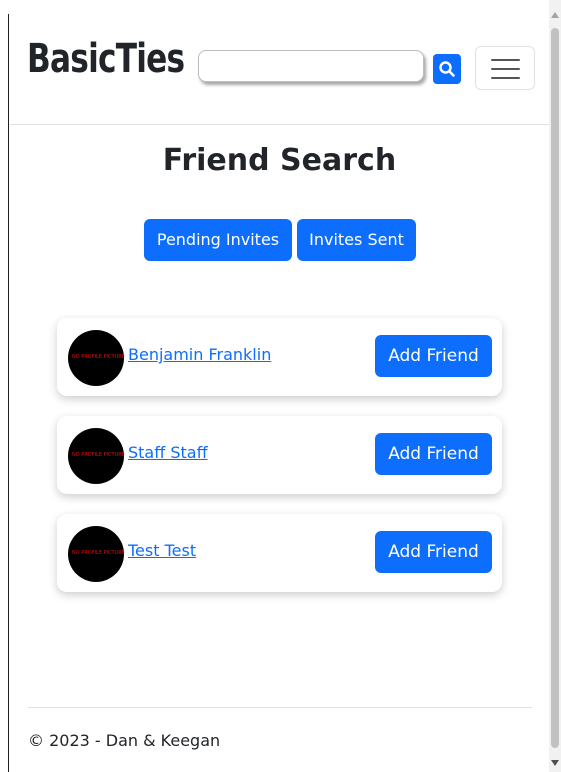  What do you see at coordinates (311, 66) in the screenshot?
I see `search-input` at bounding box center [311, 66].